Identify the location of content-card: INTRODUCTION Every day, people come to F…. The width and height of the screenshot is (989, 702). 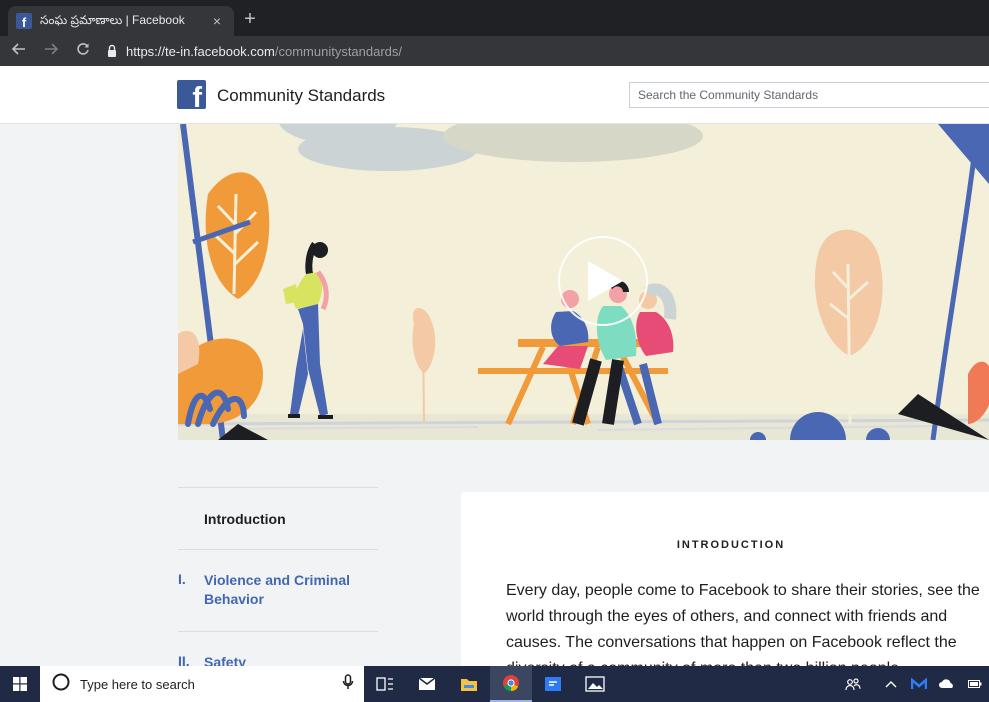
(725, 584).